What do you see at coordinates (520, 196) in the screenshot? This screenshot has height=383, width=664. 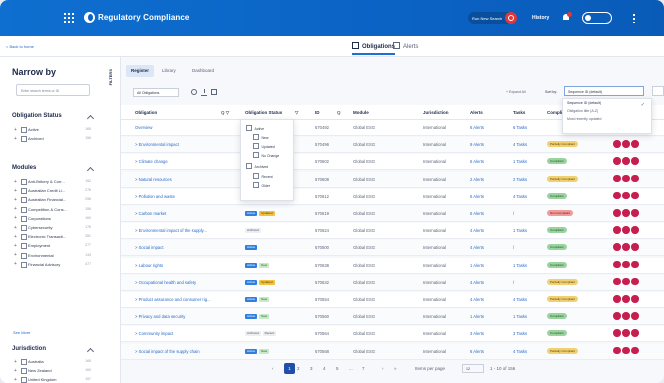 I see `tasks-link: 4 Tasks` at bounding box center [520, 196].